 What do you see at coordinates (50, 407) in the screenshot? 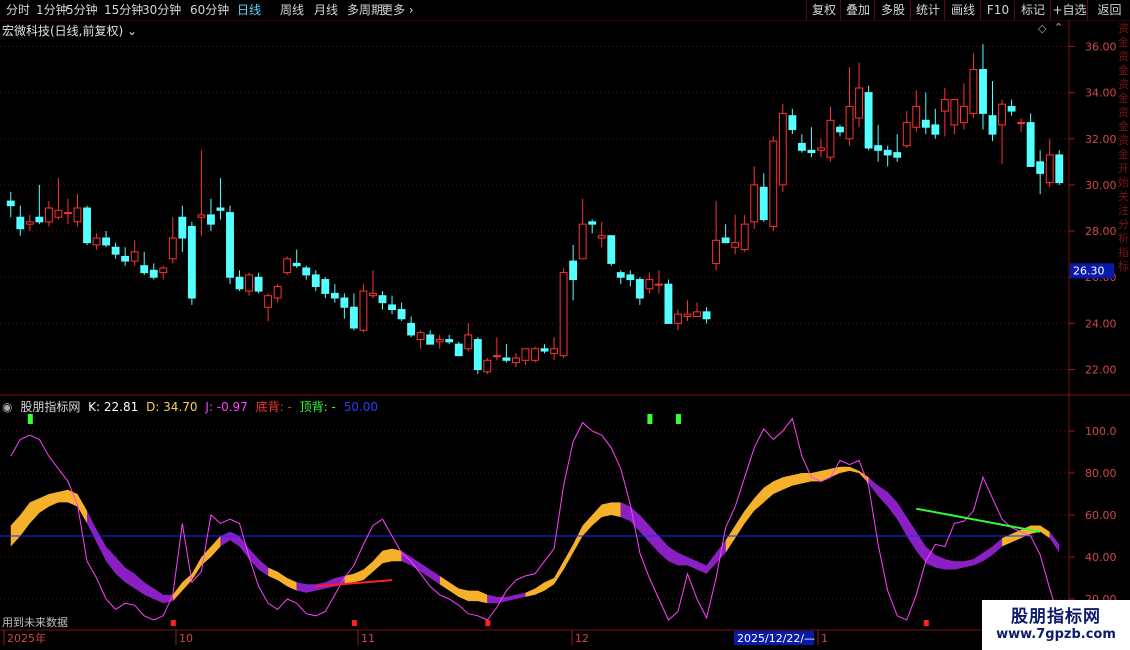
I see `indicator-name: 股朋指标网` at bounding box center [50, 407].